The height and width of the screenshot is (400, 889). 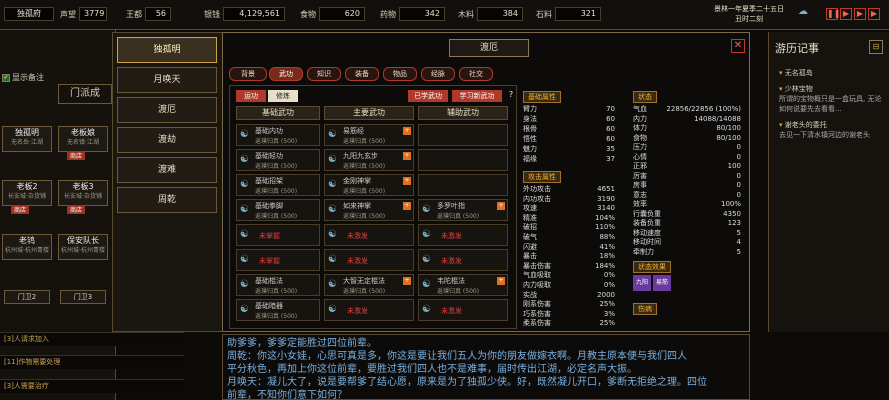 What do you see at coordinates (167, 110) in the screenshot?
I see `nav-item: 渡厄` at bounding box center [167, 110].